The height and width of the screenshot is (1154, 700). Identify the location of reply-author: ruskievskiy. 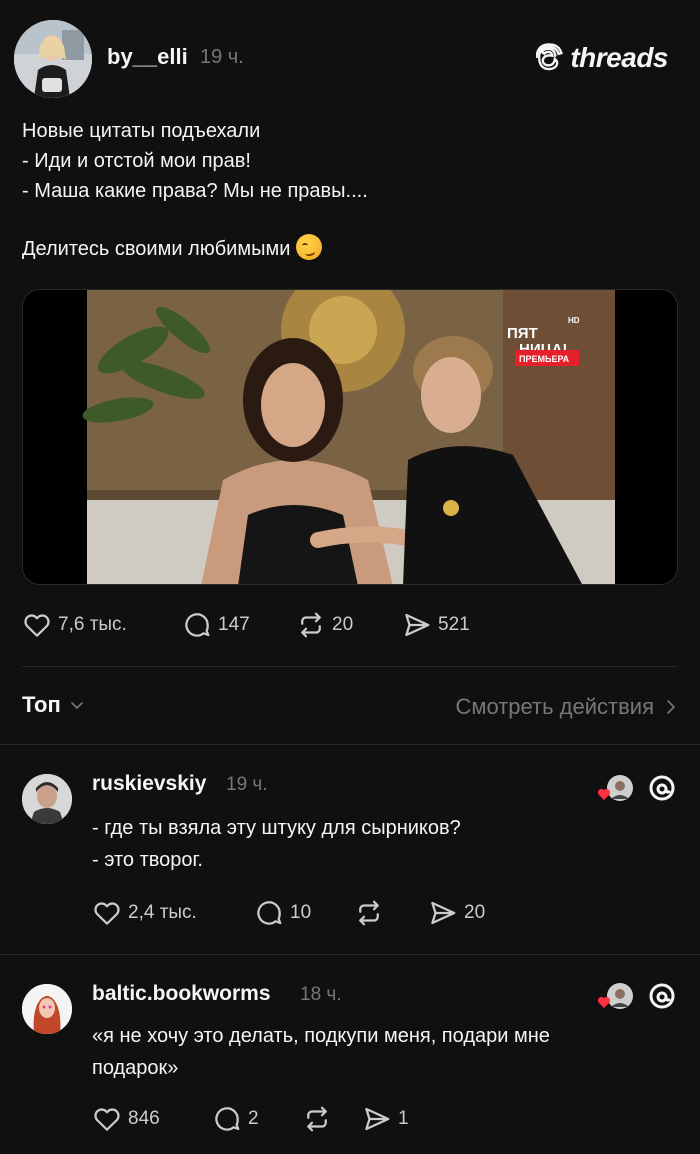
(149, 784).